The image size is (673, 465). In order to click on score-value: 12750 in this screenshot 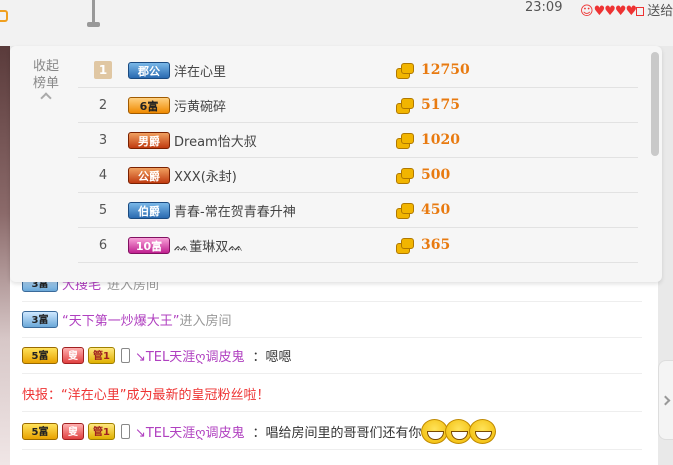, I will do `click(445, 70)`.